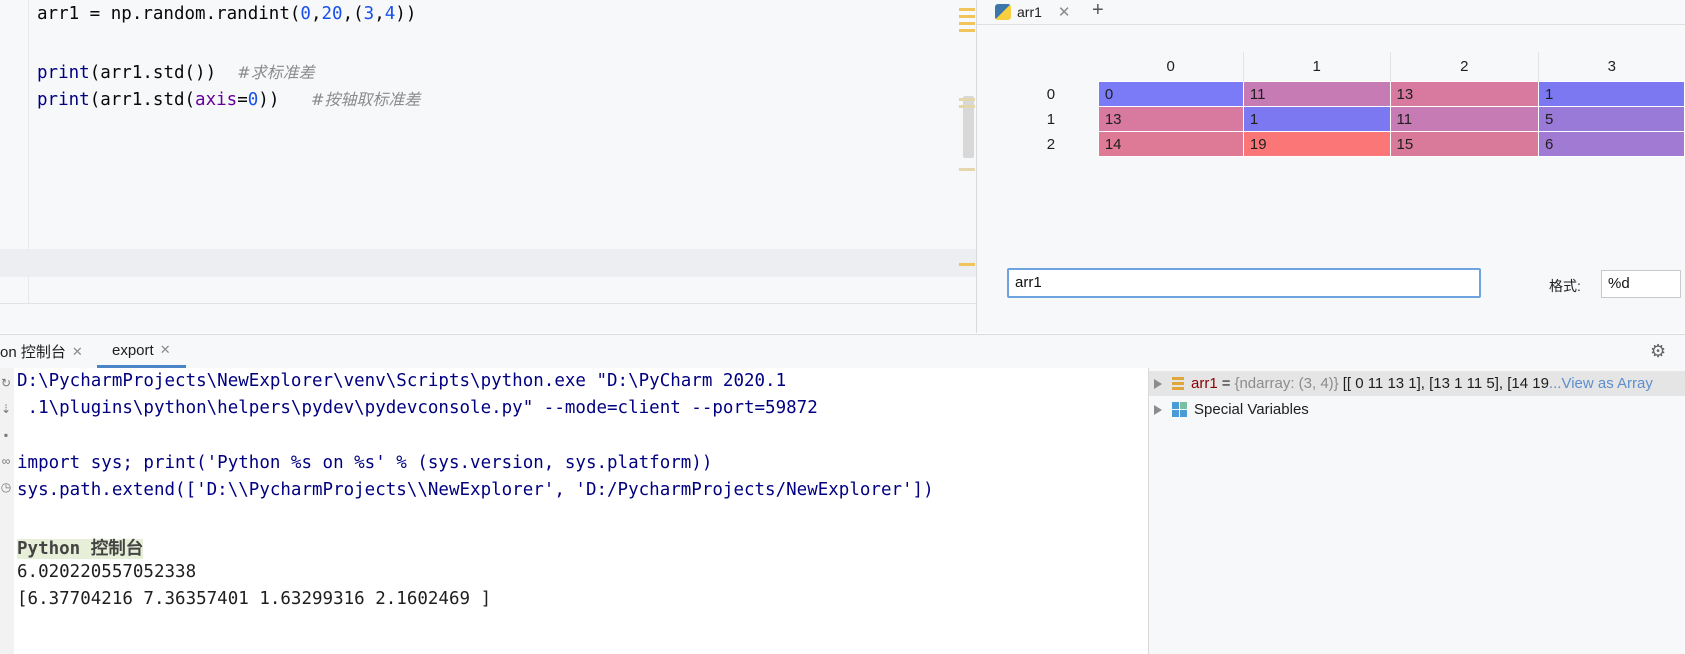 This screenshot has width=1685, height=654. I want to click on code-text: ,, so click(316, 14).